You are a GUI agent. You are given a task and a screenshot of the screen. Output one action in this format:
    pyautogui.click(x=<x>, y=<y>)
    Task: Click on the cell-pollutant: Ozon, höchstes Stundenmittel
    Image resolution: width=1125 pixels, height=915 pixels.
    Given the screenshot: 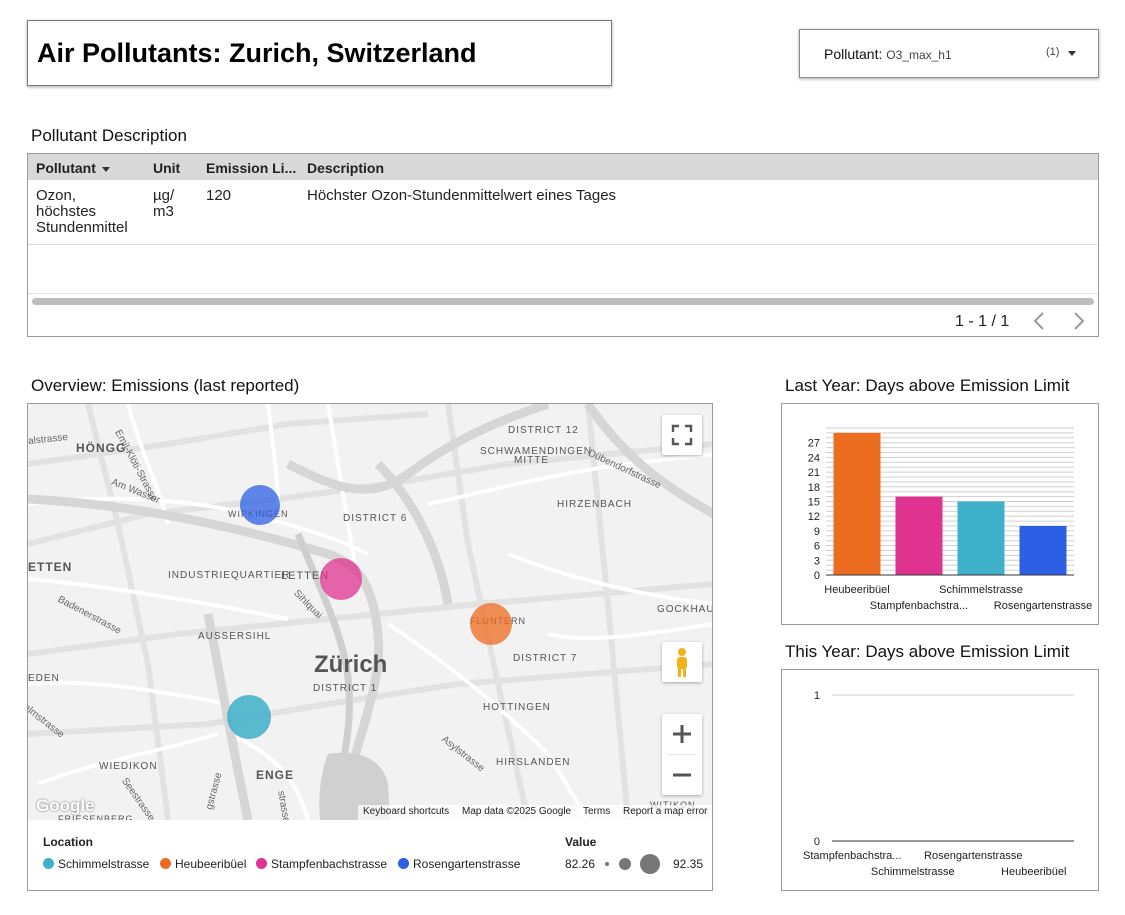 What is the action you would take?
    pyautogui.click(x=82, y=212)
    